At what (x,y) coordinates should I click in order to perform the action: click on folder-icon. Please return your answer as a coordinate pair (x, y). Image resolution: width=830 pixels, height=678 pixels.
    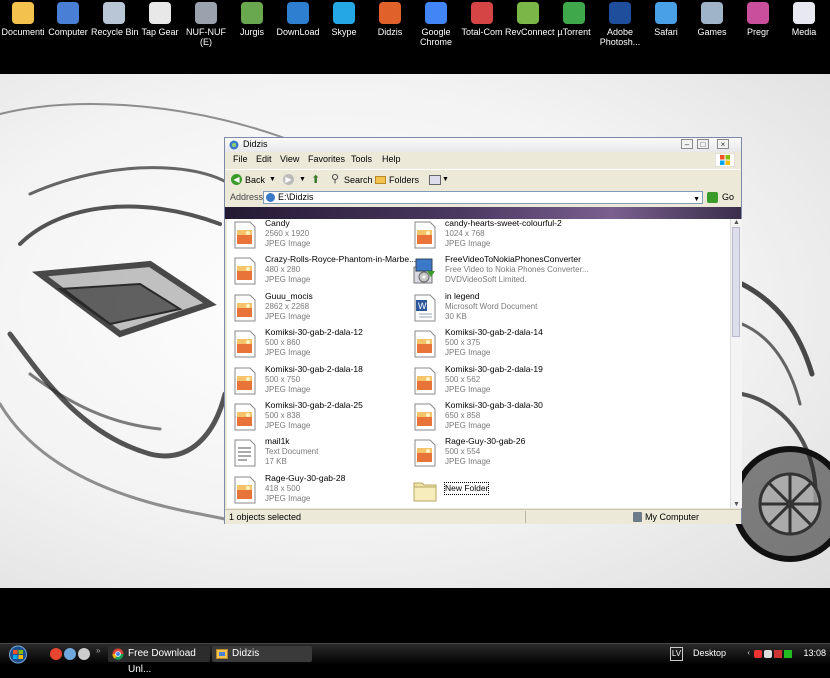
    Looking at the image, I should click on (425, 490).